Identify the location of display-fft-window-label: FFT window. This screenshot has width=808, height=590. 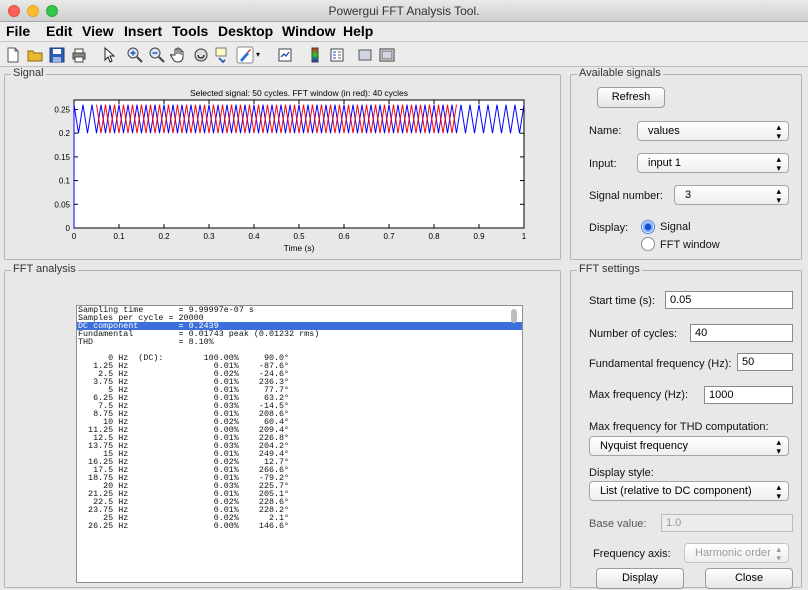
(690, 245).